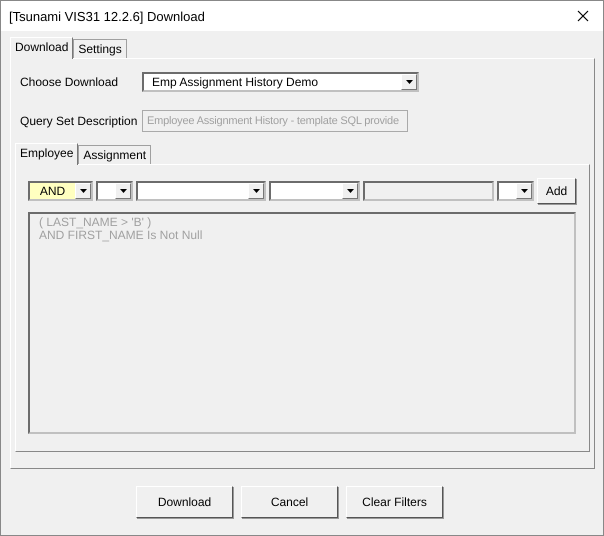  Describe the element at coordinates (289, 502) in the screenshot. I see `dialog-button: Cancel` at that location.